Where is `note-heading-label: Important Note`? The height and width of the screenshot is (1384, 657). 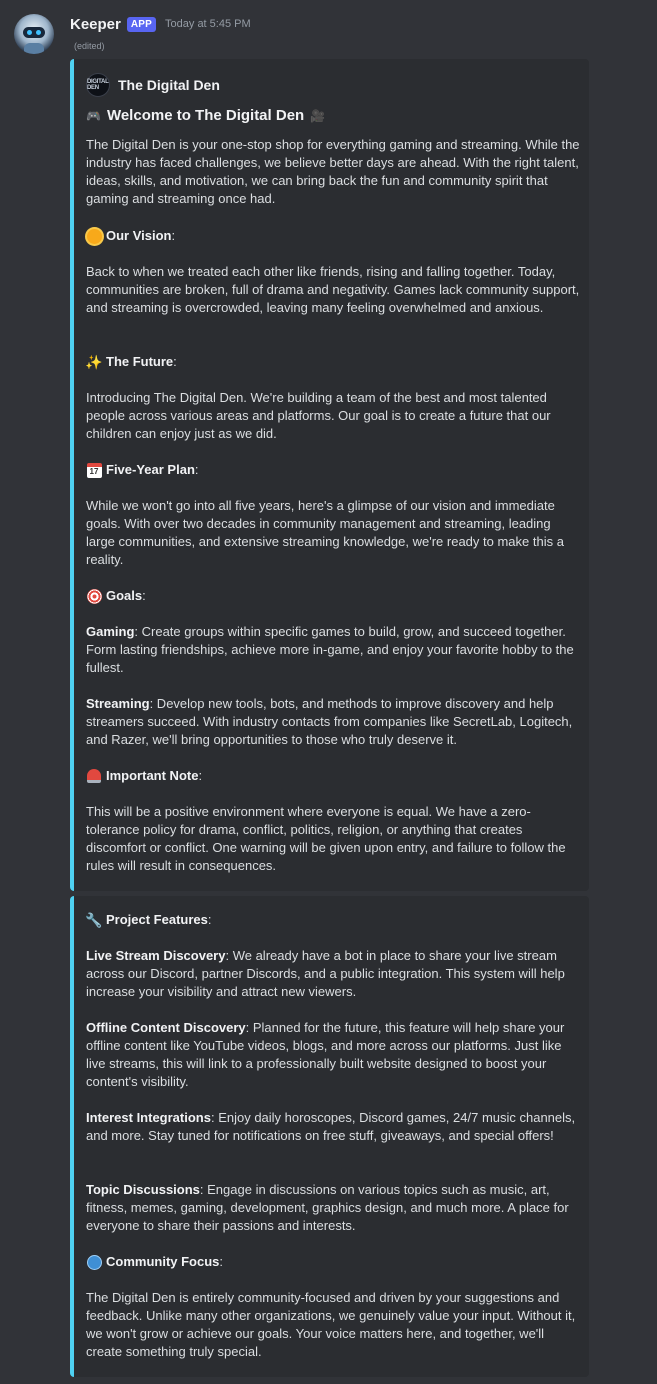 note-heading-label: Important Note is located at coordinates (152, 775).